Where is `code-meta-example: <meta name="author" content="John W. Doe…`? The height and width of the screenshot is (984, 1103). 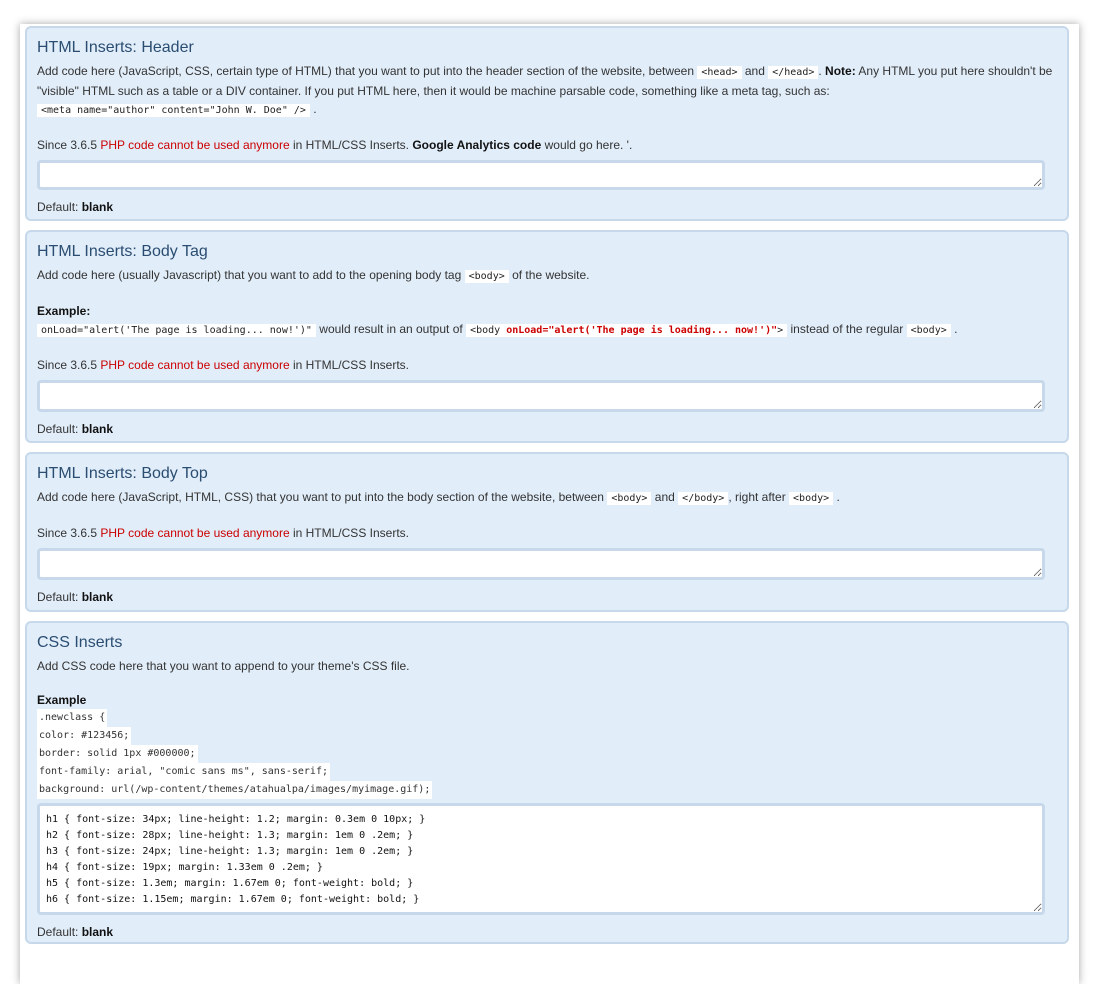
code-meta-example: <meta name="author" content="John W. Doe… is located at coordinates (173, 110).